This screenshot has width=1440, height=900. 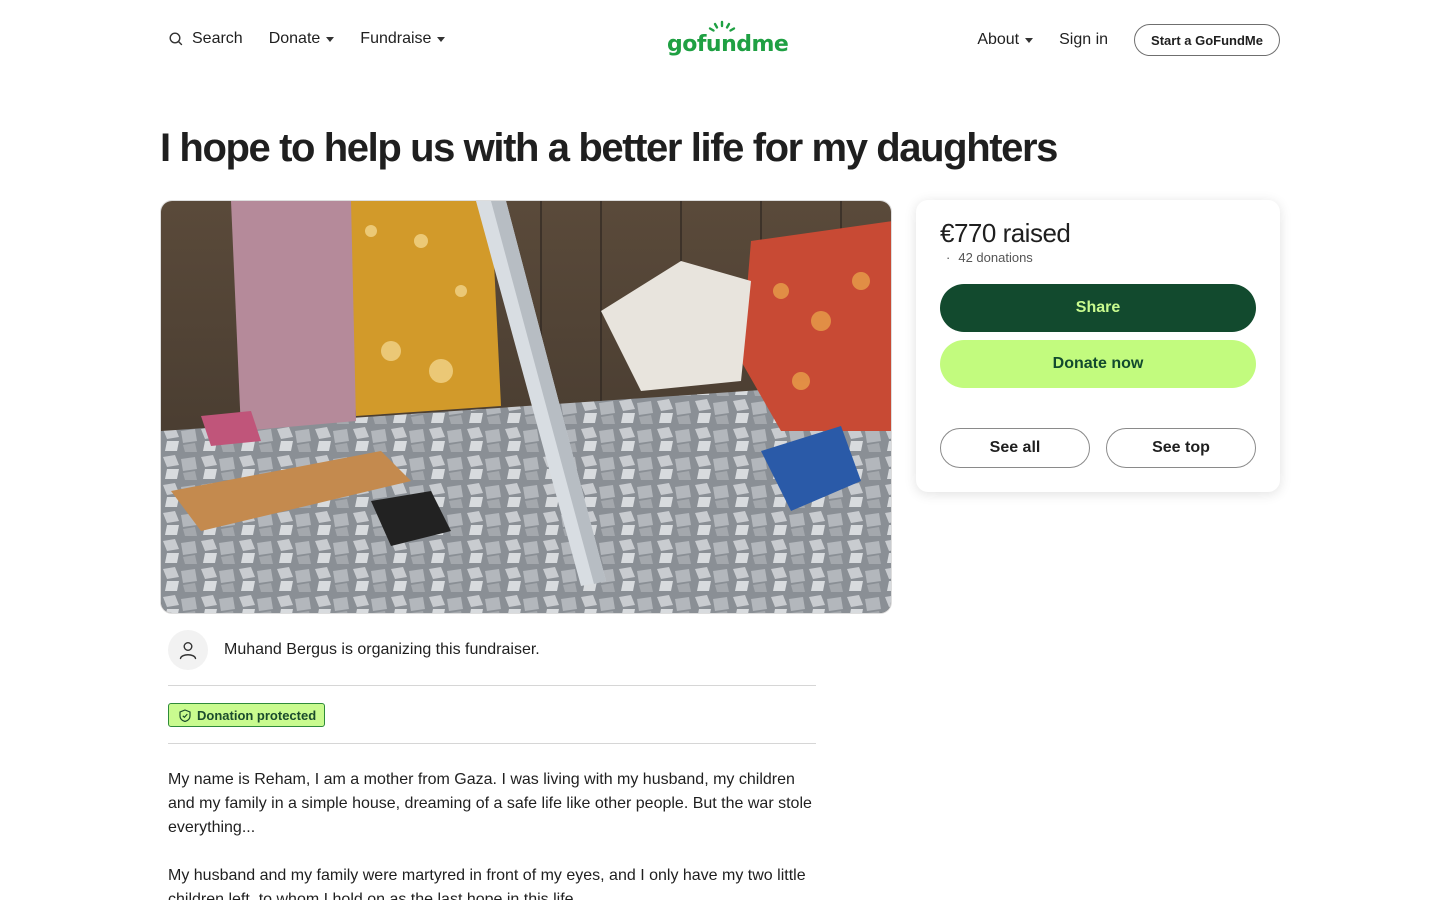 What do you see at coordinates (1005, 233) in the screenshot?
I see `amount-raised: €770 raised` at bounding box center [1005, 233].